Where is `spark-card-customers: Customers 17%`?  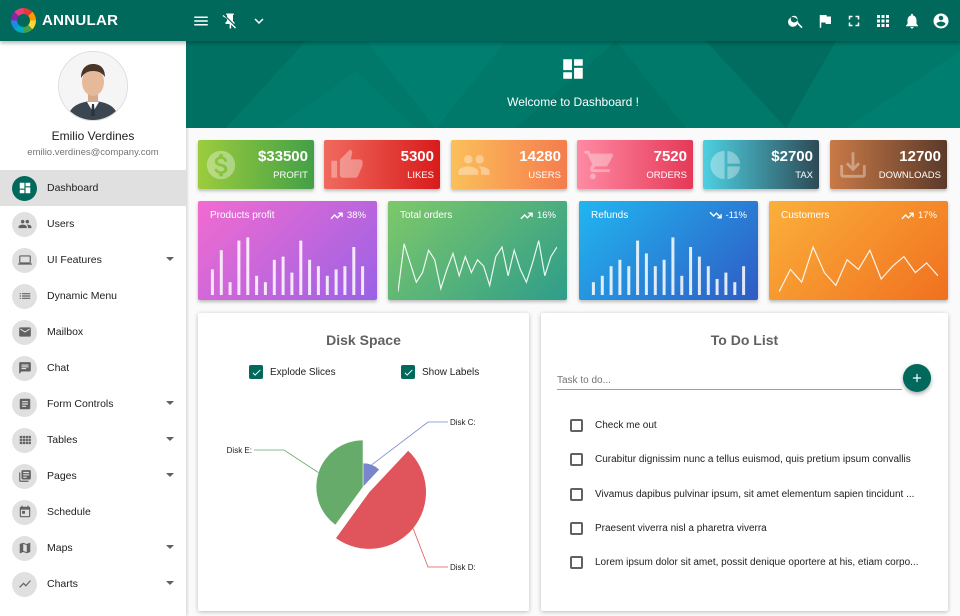
spark-card-customers: Customers 17% is located at coordinates (858, 250).